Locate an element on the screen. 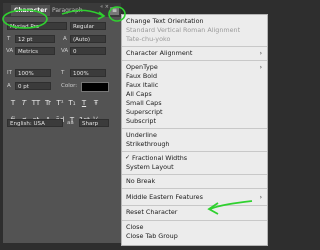  tracking-input: 0 is located at coordinates (88, 51).